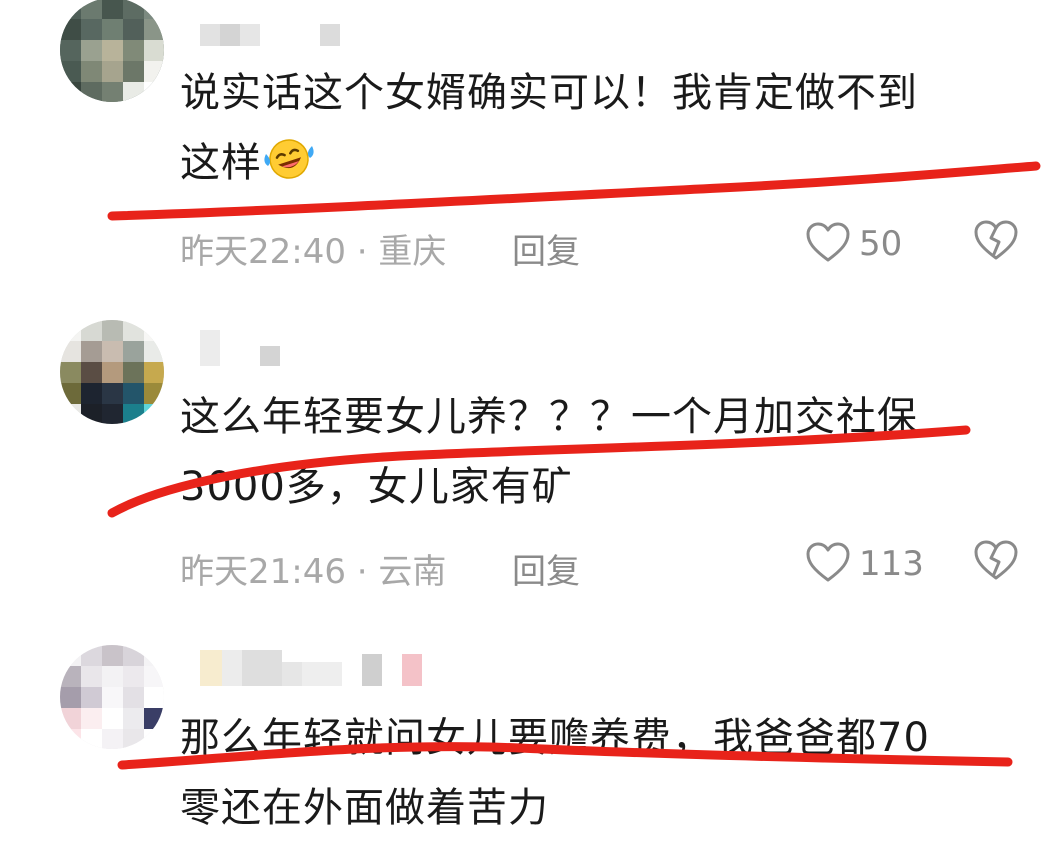 Image resolution: width=1060 pixels, height=855 pixels. I want to click on comment-text-line: 零还在外面做着苦力, so click(364, 808).